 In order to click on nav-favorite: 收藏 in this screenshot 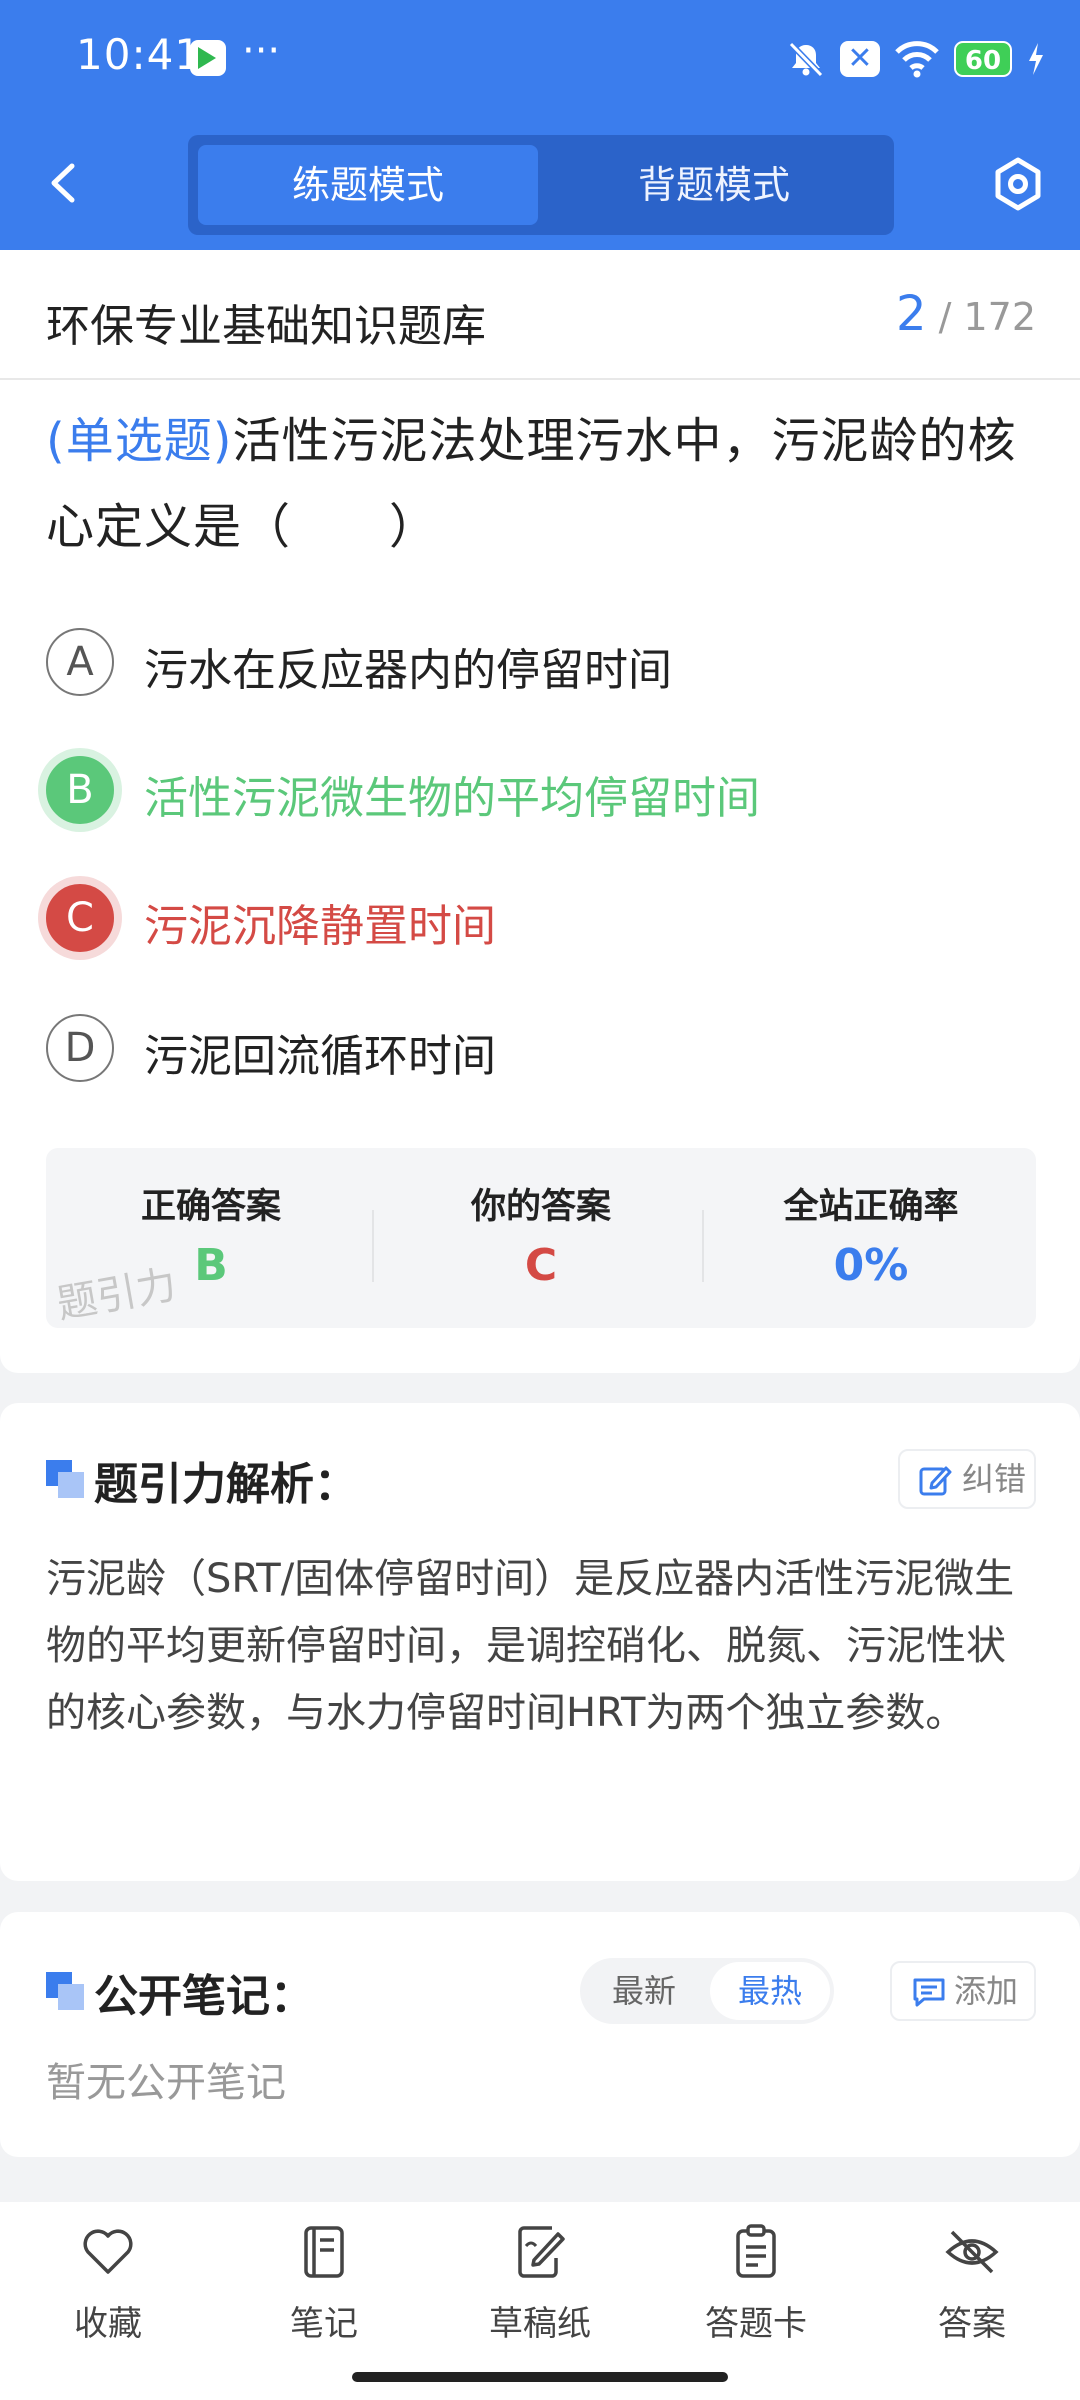, I will do `click(108, 2283)`.